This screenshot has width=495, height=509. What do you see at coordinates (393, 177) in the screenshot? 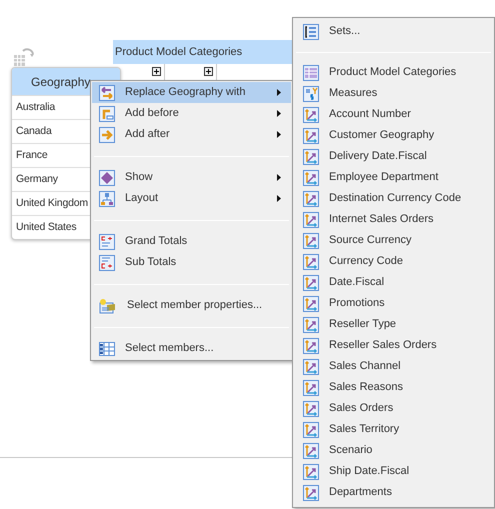
I see `menu-item: Employee Department` at bounding box center [393, 177].